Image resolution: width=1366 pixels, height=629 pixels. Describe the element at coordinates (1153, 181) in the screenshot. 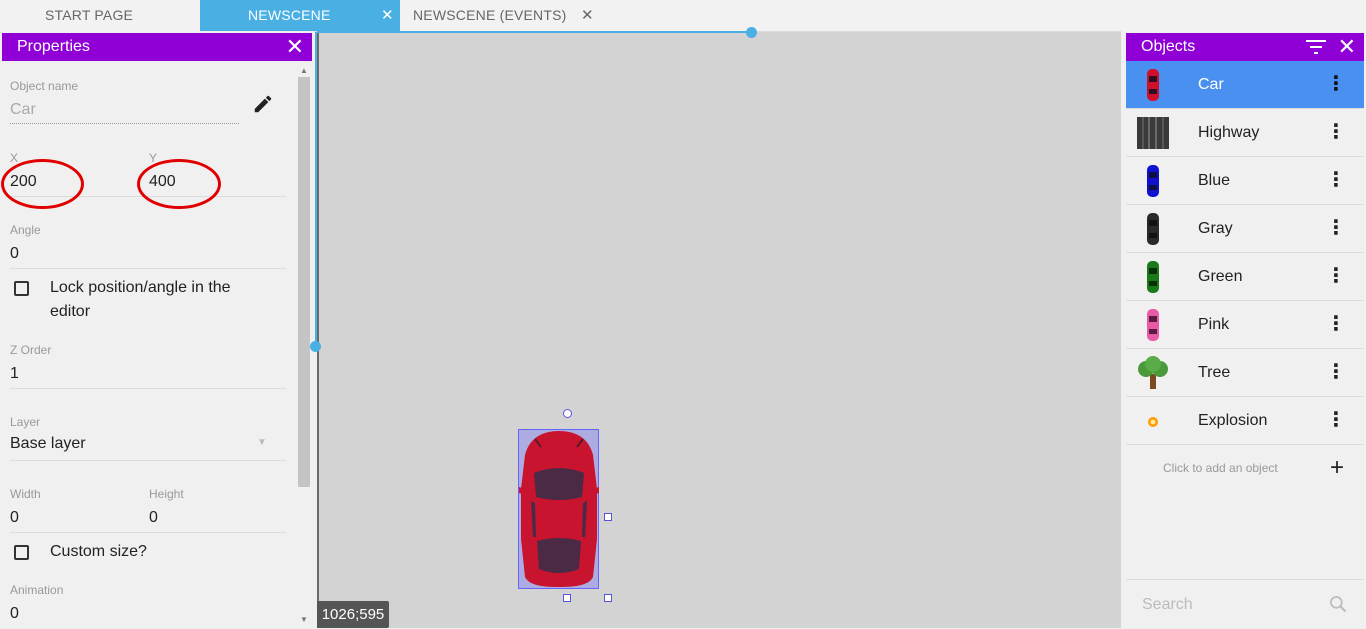

I see `blue-car-icon` at that location.